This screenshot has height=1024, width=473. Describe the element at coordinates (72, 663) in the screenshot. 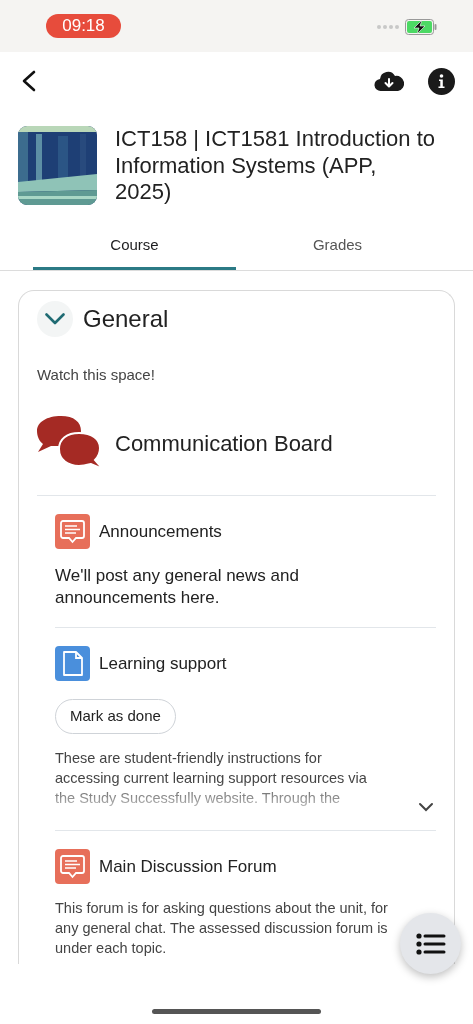

I see `document-icon` at that location.